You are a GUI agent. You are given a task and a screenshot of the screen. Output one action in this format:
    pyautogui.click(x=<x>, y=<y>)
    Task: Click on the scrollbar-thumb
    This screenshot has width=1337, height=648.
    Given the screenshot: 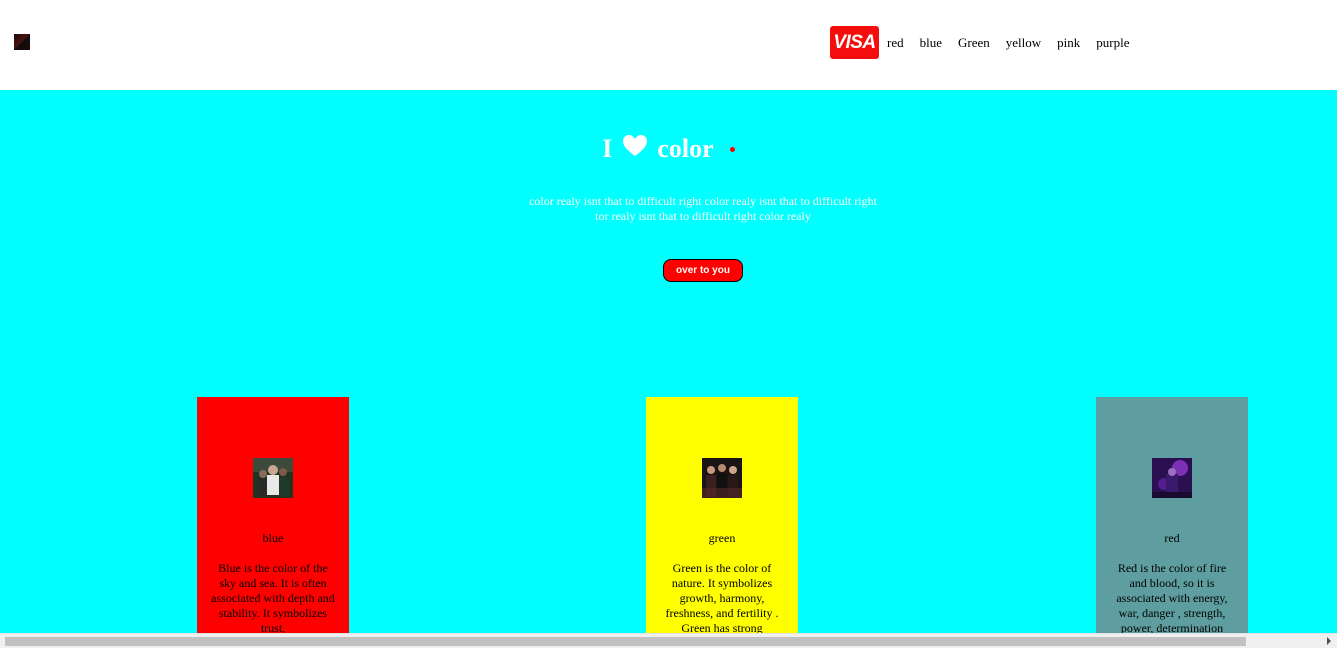 What is the action you would take?
    pyautogui.click(x=625, y=641)
    